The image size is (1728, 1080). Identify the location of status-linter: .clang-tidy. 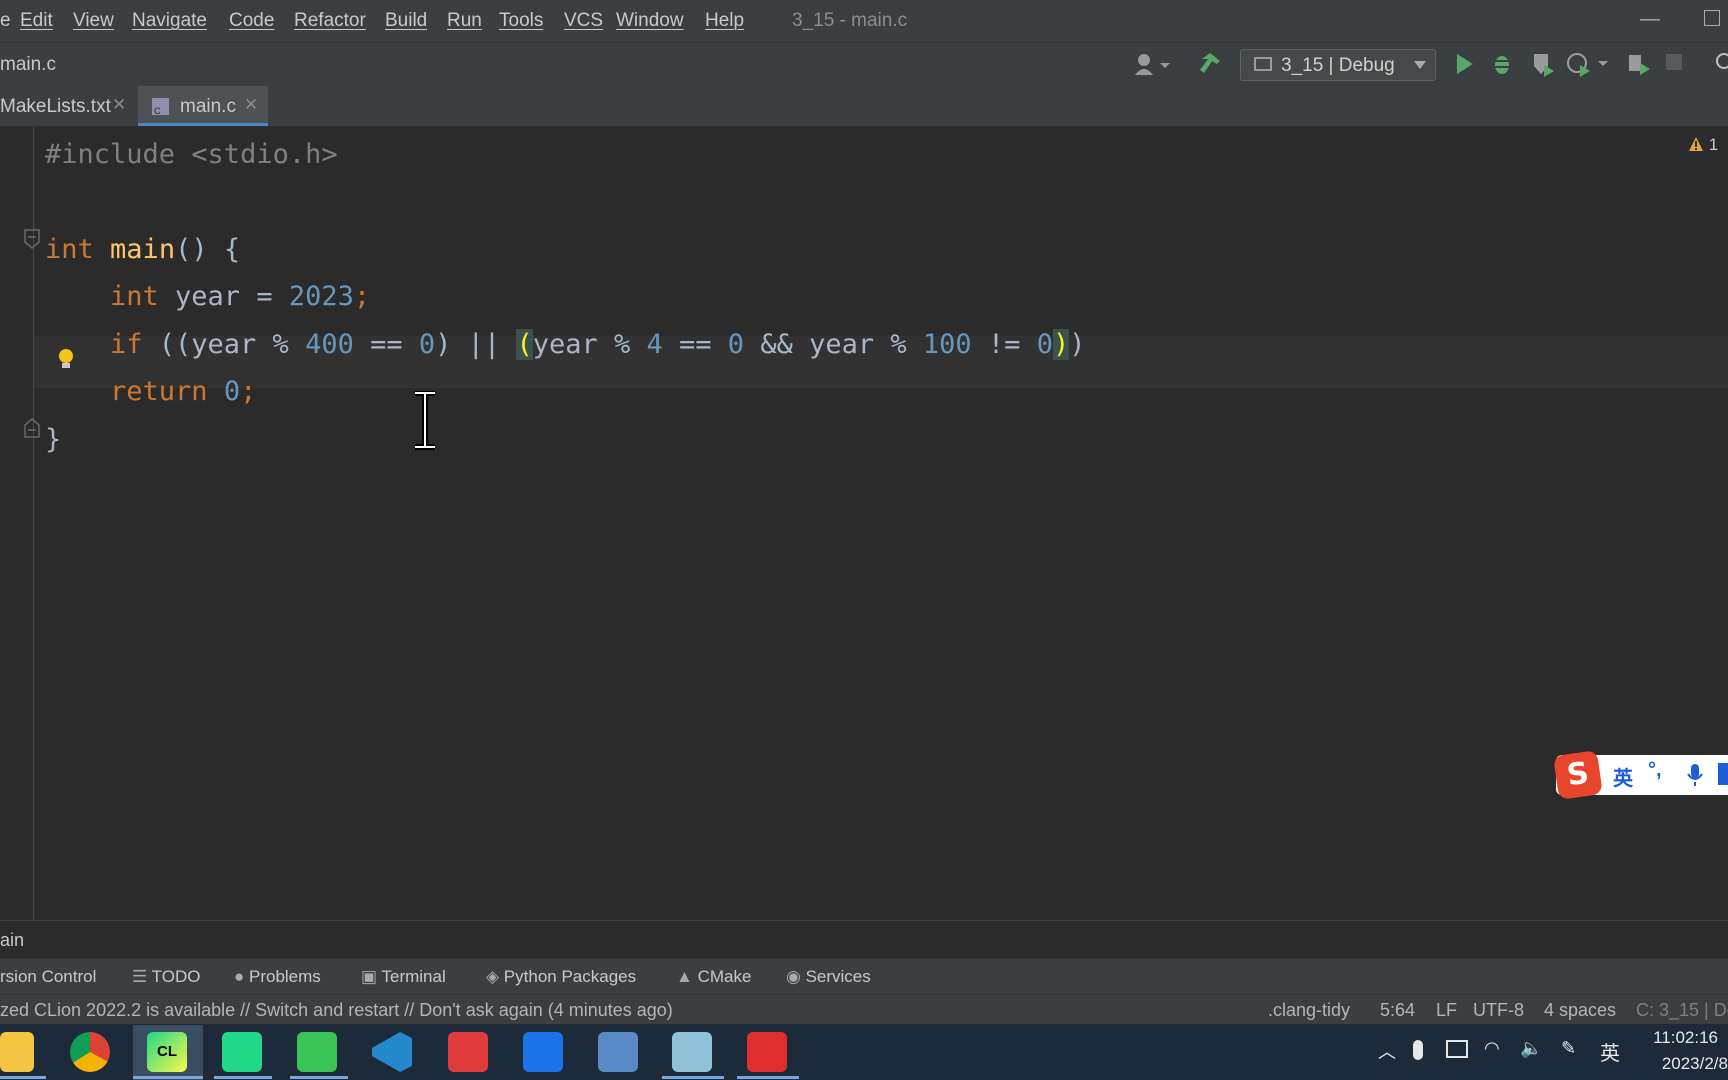
(1309, 1010).